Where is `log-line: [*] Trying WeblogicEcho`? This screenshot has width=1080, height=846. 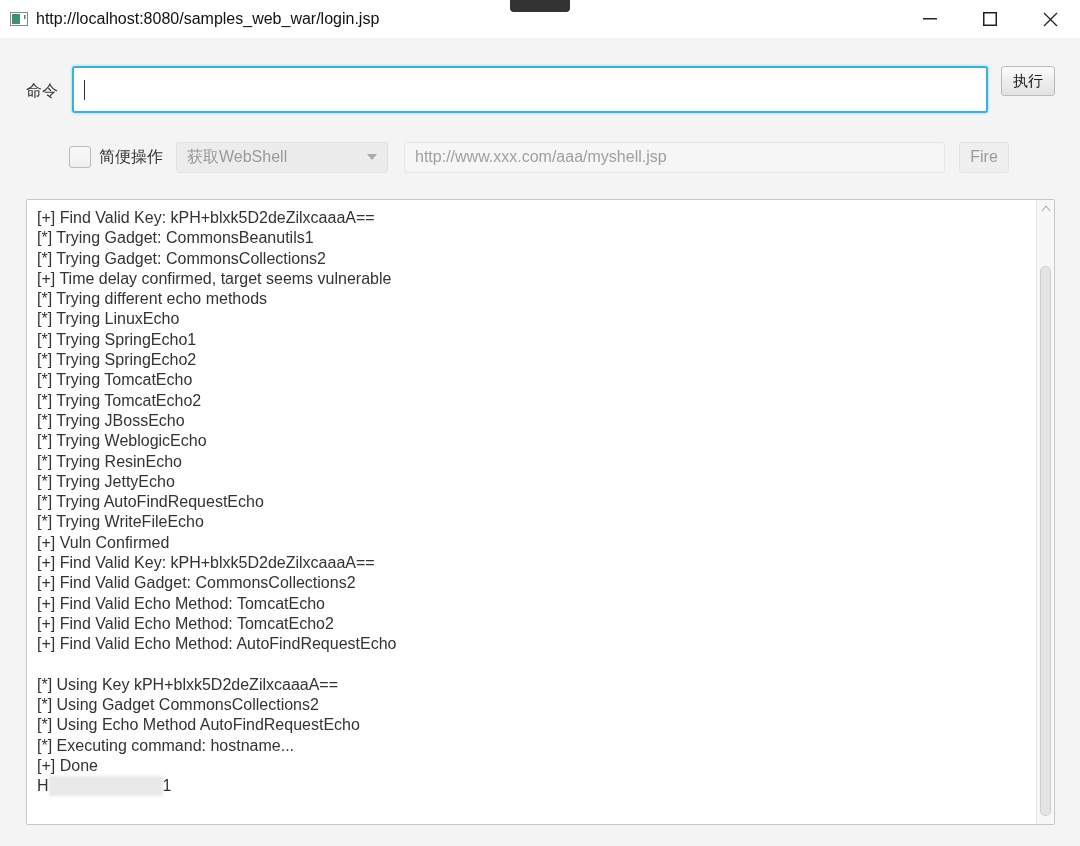 log-line: [*] Trying WeblogicEcho is located at coordinates (122, 441).